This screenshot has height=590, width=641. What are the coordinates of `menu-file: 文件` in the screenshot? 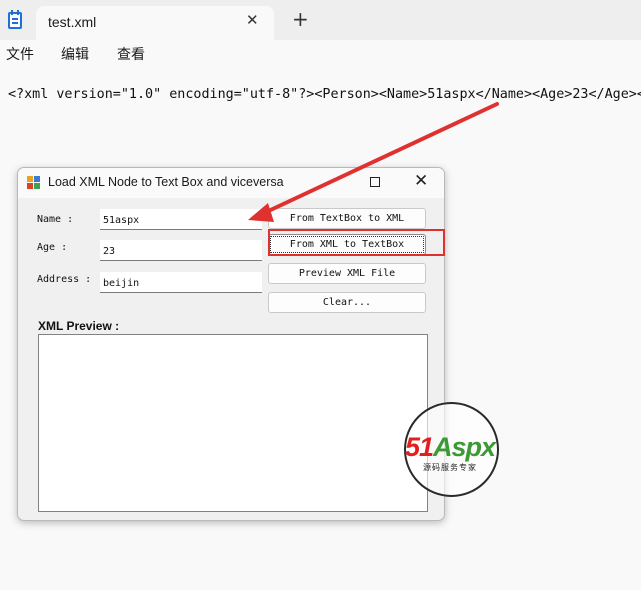 It's located at (20, 54).